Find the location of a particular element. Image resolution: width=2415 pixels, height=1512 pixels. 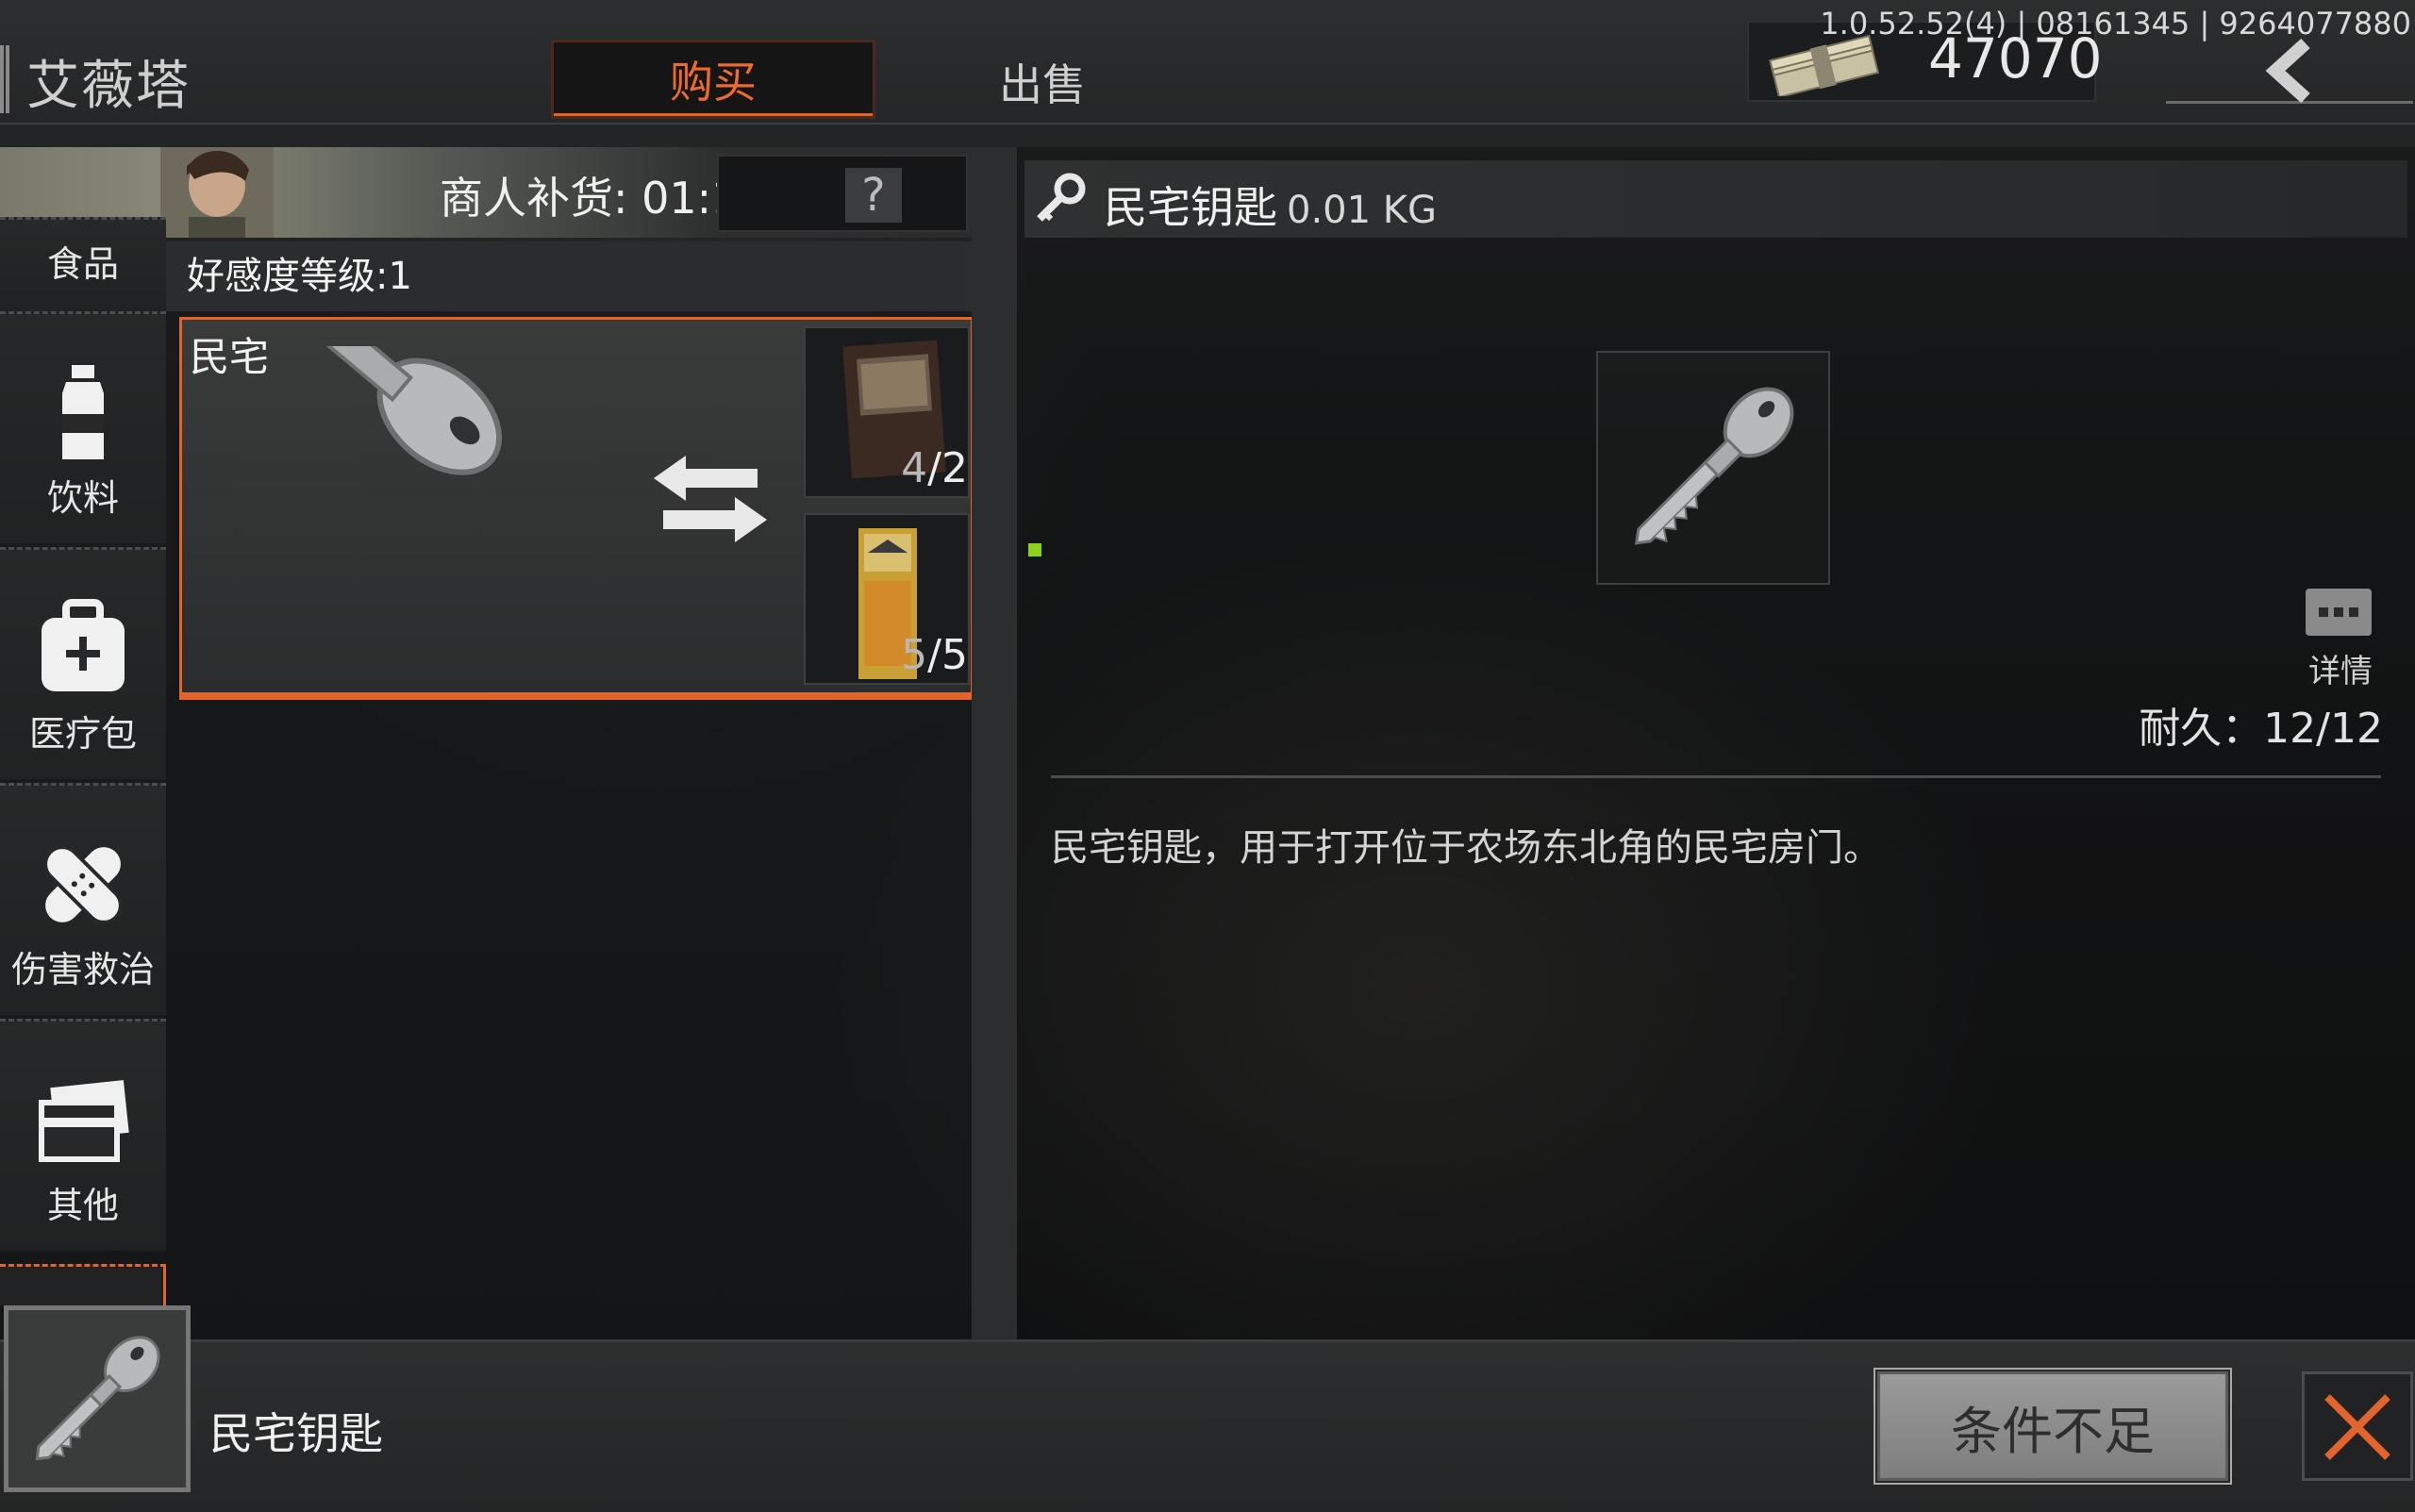

category-medkit: 医疗包 is located at coordinates (83, 663).